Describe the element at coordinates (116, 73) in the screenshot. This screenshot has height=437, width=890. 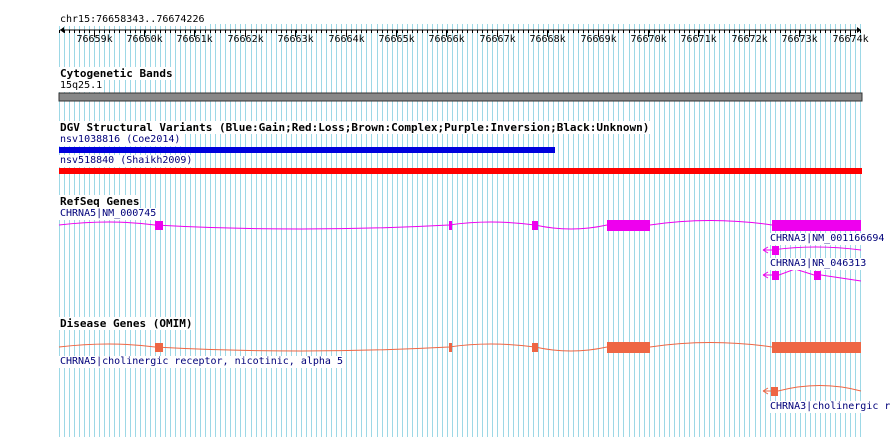
I see `track-title-cytoband: Cytogenetic Bands` at that location.